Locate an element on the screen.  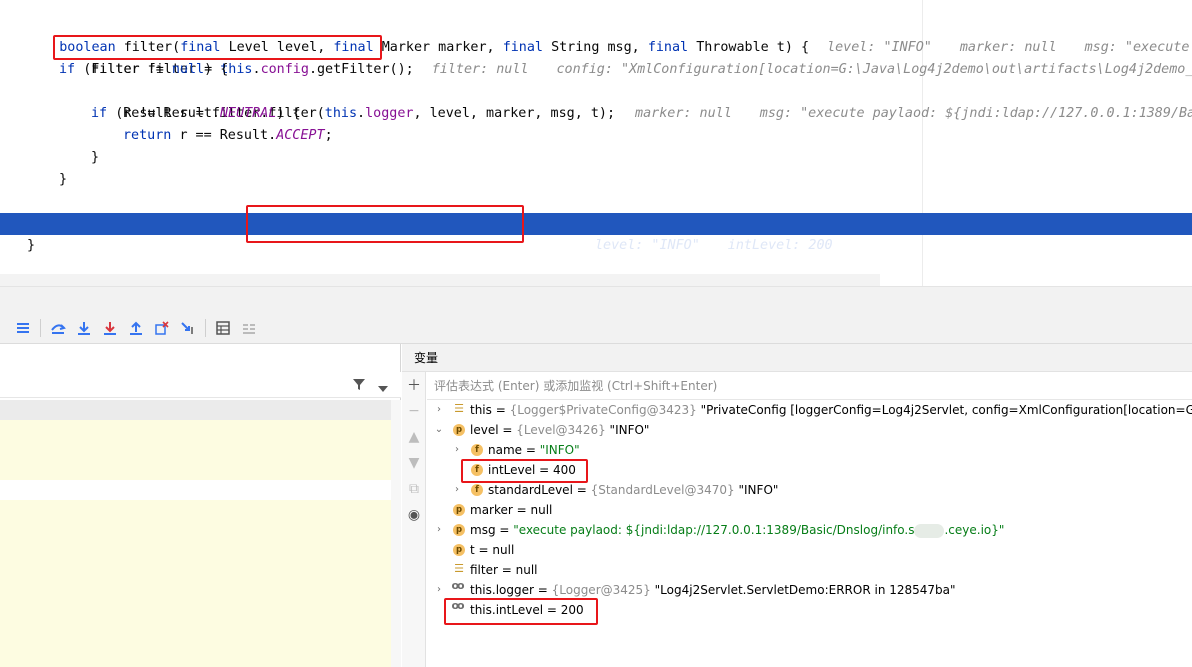
trace-icon is located at coordinates (249, 328).